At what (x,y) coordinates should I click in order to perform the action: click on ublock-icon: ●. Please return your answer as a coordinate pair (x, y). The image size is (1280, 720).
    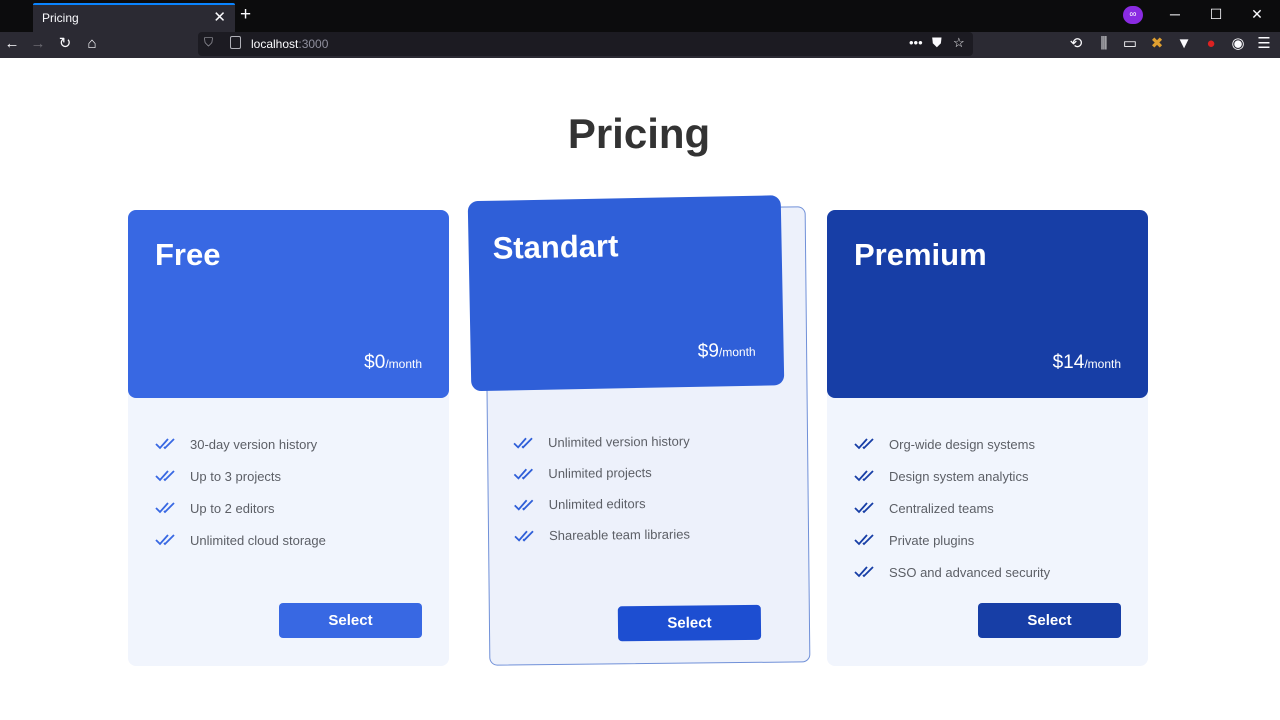
    Looking at the image, I should click on (1211, 44).